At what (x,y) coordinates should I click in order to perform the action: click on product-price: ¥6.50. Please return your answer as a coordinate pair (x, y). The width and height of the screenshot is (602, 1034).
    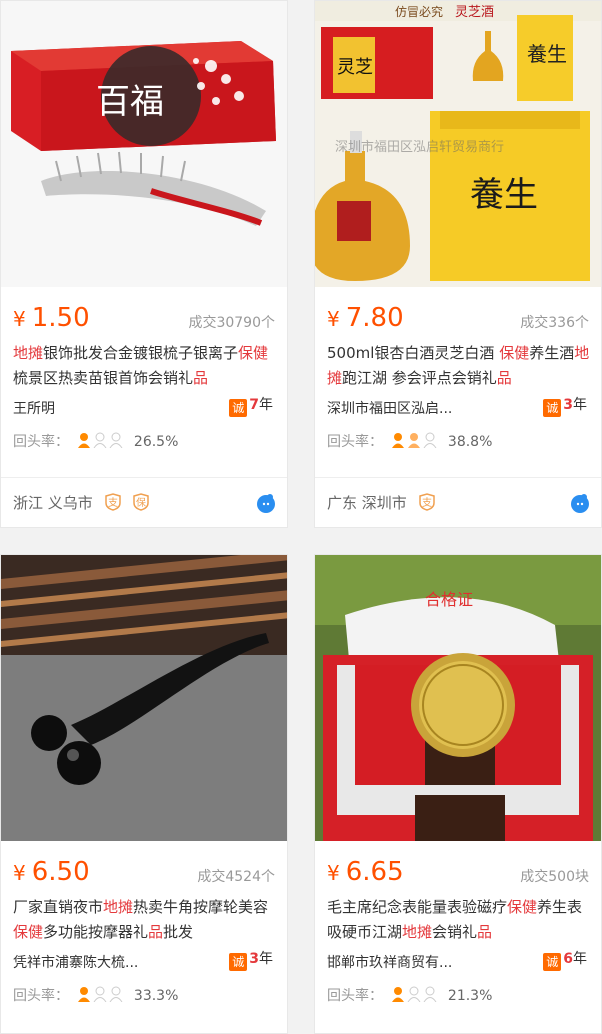
    Looking at the image, I should click on (51, 872).